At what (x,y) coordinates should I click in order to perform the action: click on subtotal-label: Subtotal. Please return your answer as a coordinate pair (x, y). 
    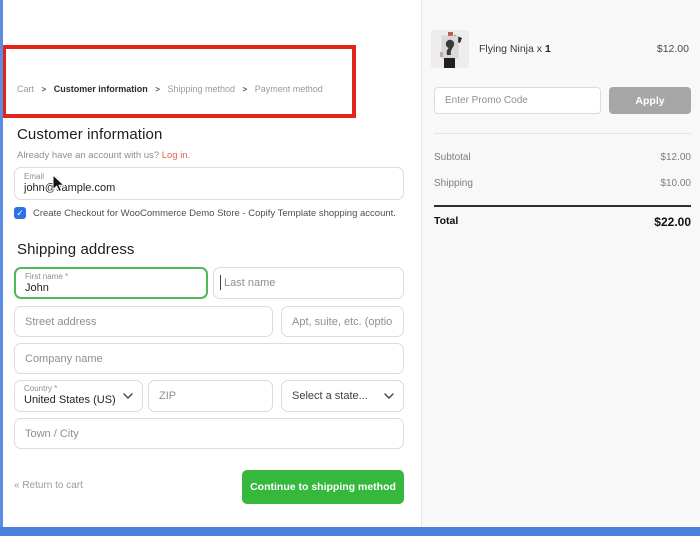
    Looking at the image, I should click on (452, 157).